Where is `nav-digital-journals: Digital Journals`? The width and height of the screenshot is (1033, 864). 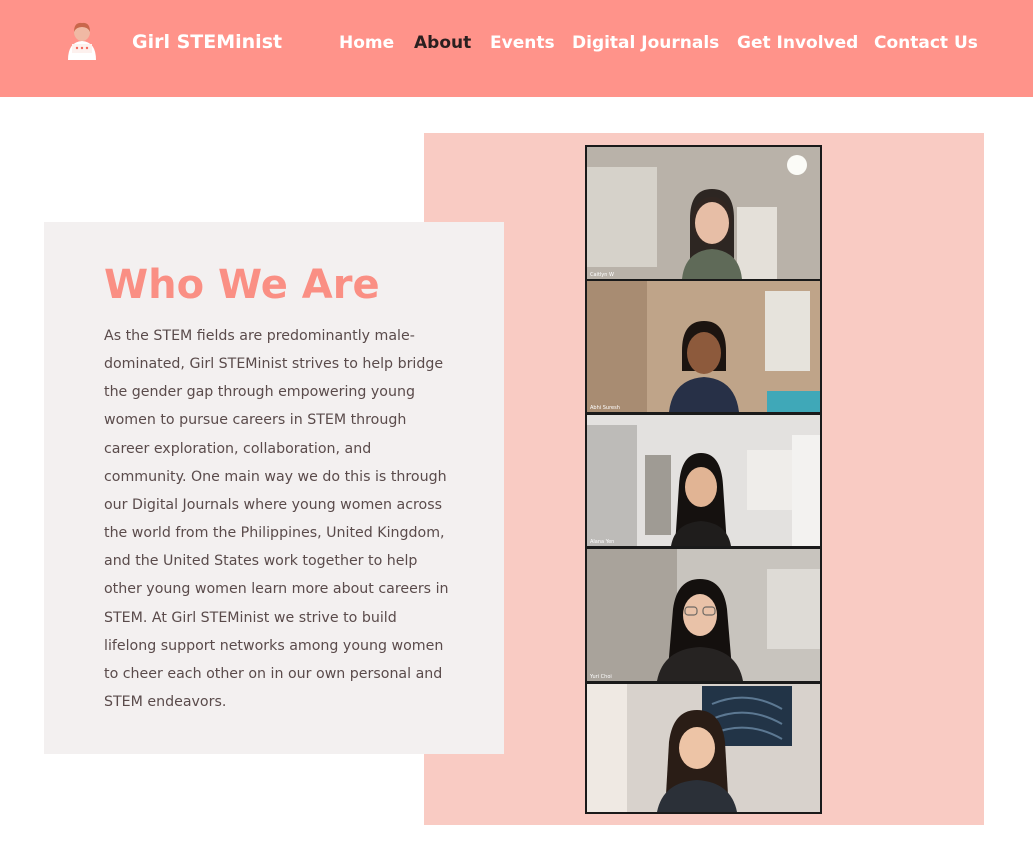 nav-digital-journals: Digital Journals is located at coordinates (645, 43).